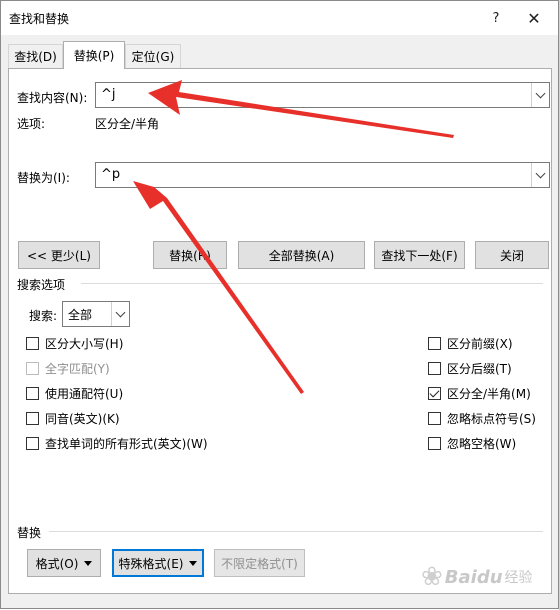 Image resolution: width=559 pixels, height=610 pixels. I want to click on find-input: ^j, so click(322, 95).